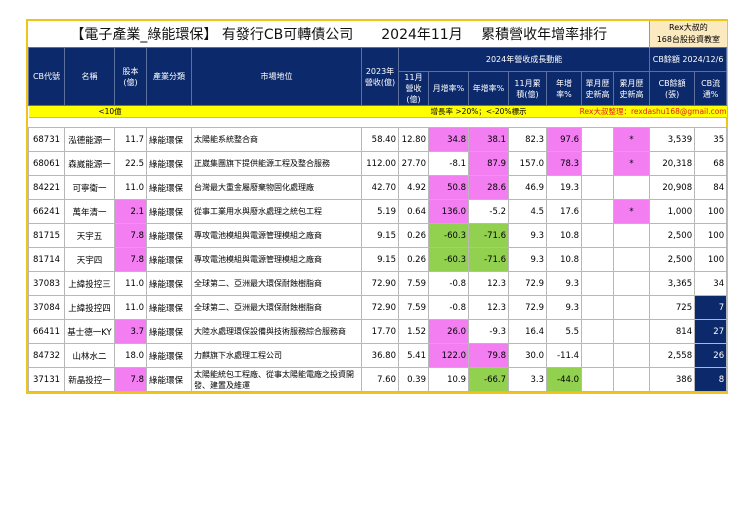 Image resolution: width=740 pixels, height=523 pixels. I want to click on market-position-cell: 太陽能統包工程廠、從事太陽能電廠之投資開發、建置及維運, so click(276, 379).